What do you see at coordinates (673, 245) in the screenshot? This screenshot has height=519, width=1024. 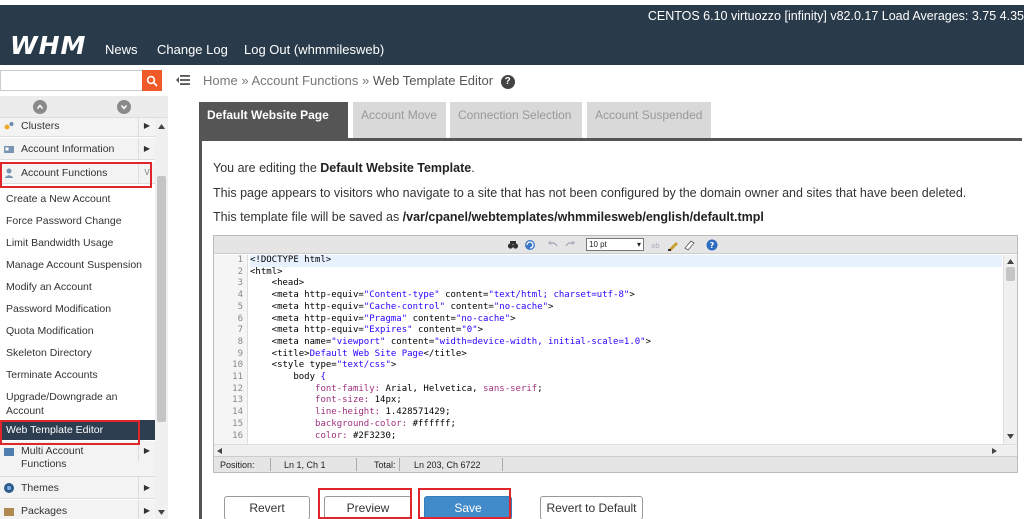 I see `highlight-icon` at bounding box center [673, 245].